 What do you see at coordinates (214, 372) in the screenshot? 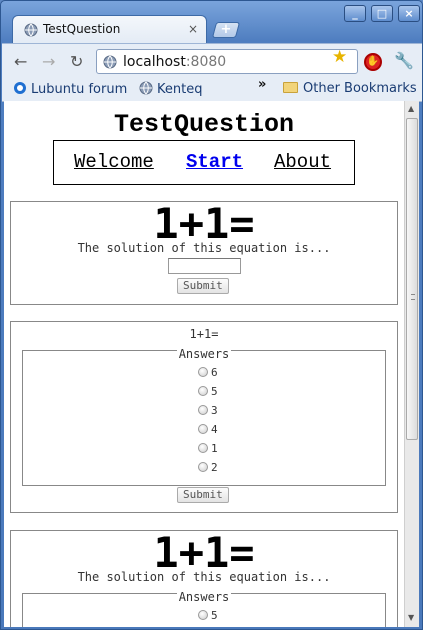
I see `answer-option-label: 6` at bounding box center [214, 372].